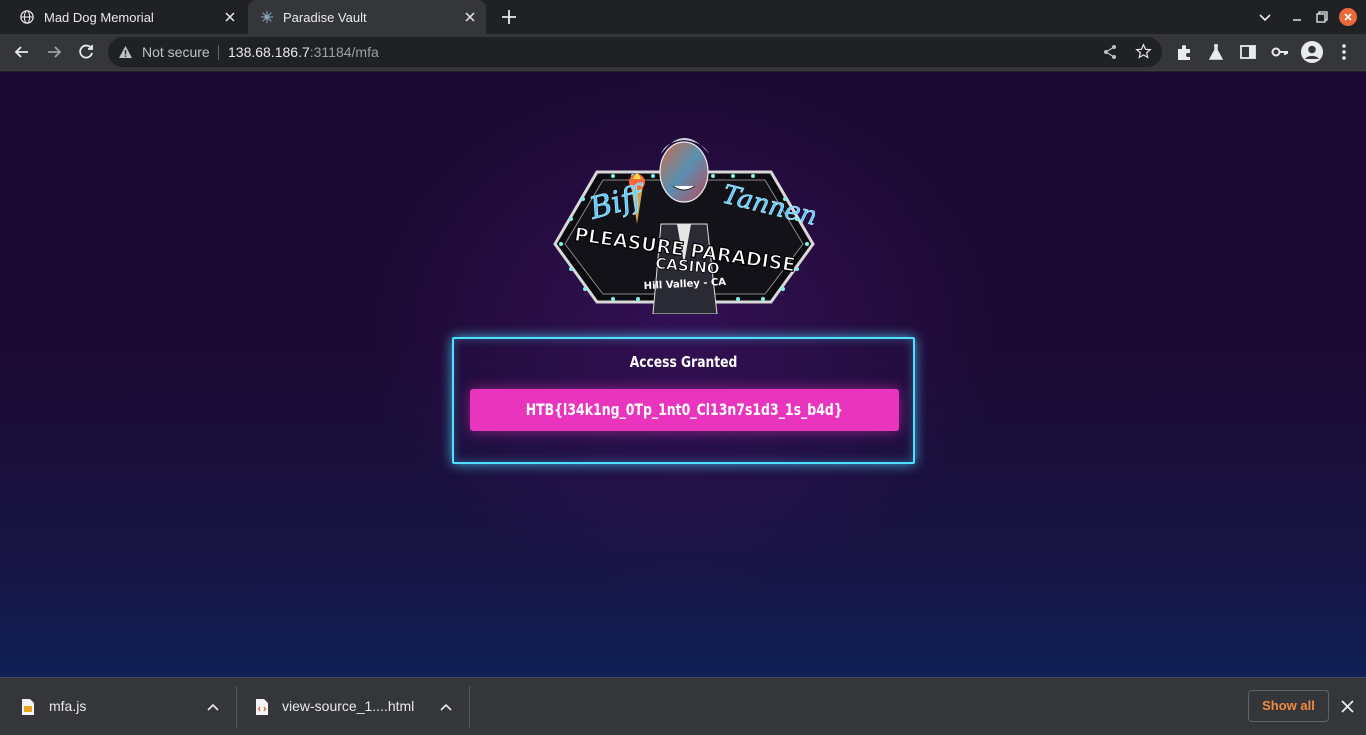 The width and height of the screenshot is (1366, 735). Describe the element at coordinates (1347, 706) in the screenshot. I see `close-shelf-icon` at that location.